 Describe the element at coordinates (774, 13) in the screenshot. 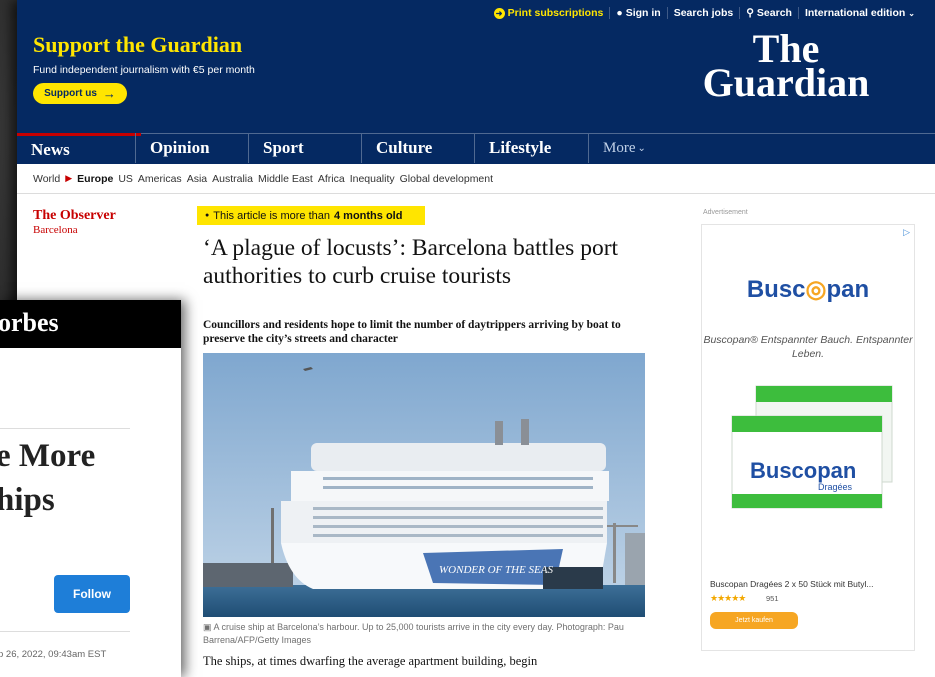

I see `search-label: Search` at that location.